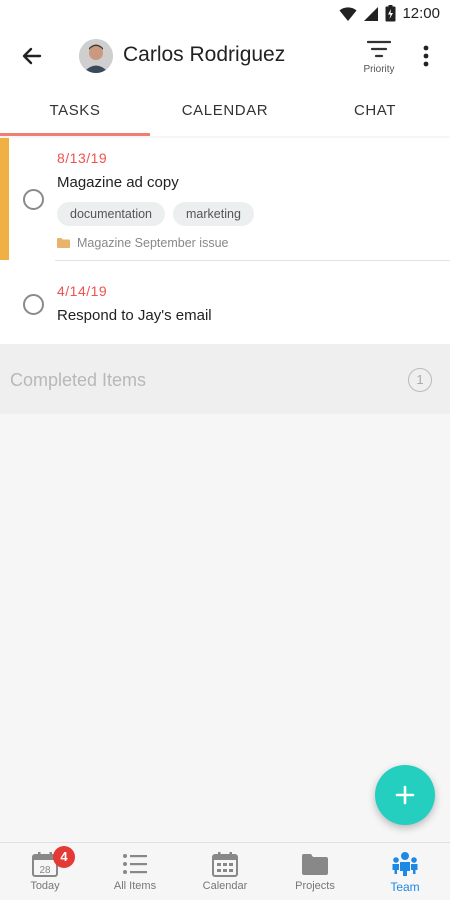  I want to click on priority-label: Priority, so click(379, 69).